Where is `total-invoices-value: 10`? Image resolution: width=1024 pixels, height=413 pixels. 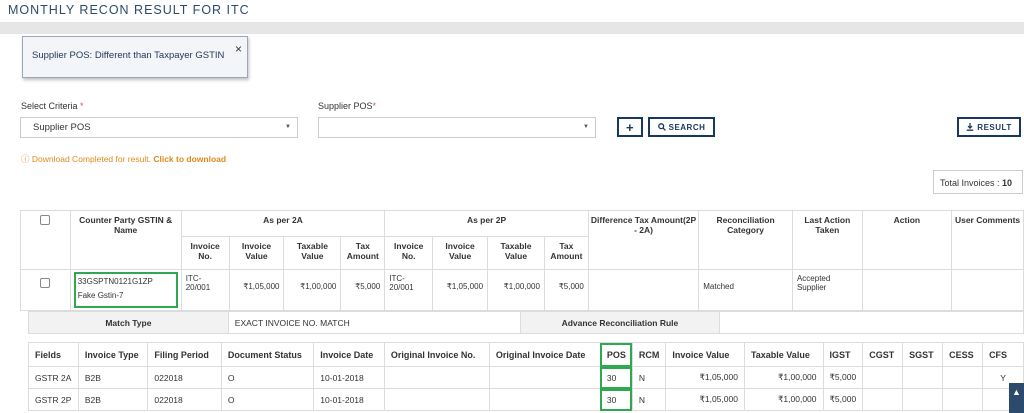
total-invoices-value: 10 is located at coordinates (1007, 183).